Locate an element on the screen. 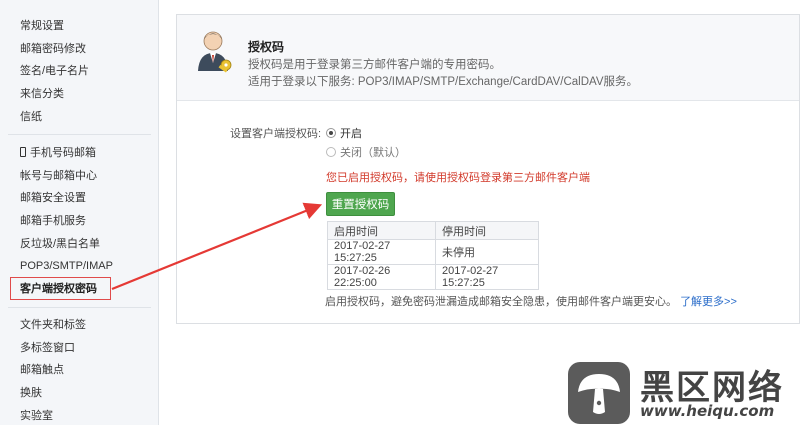 The image size is (800, 425). mushroom-logo-icon is located at coordinates (599, 393).